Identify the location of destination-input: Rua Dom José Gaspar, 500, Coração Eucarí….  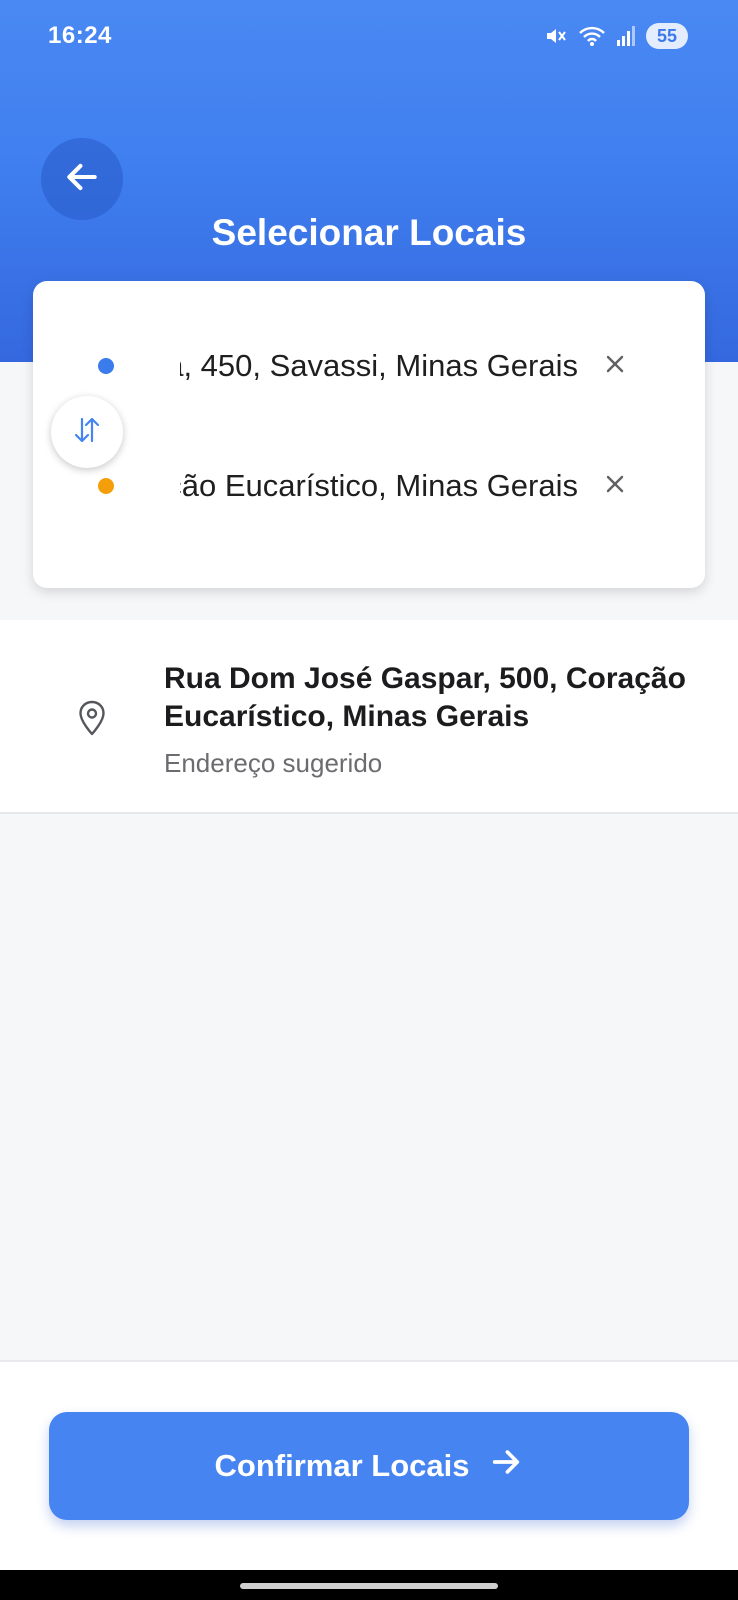
(379, 486).